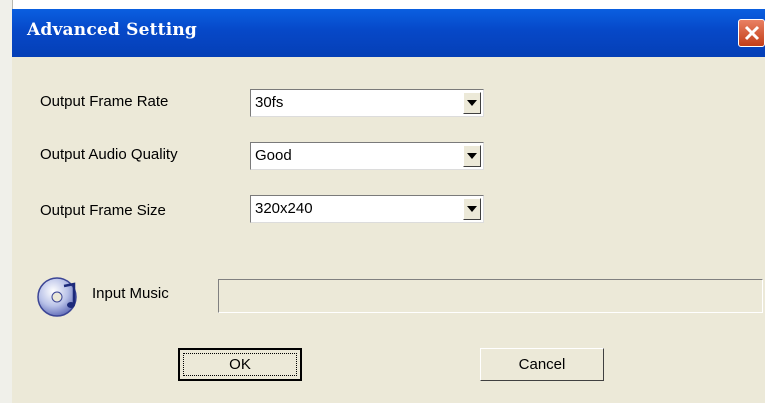 The width and height of the screenshot is (765, 403). I want to click on frame-rate-dropdown-button, so click(472, 103).